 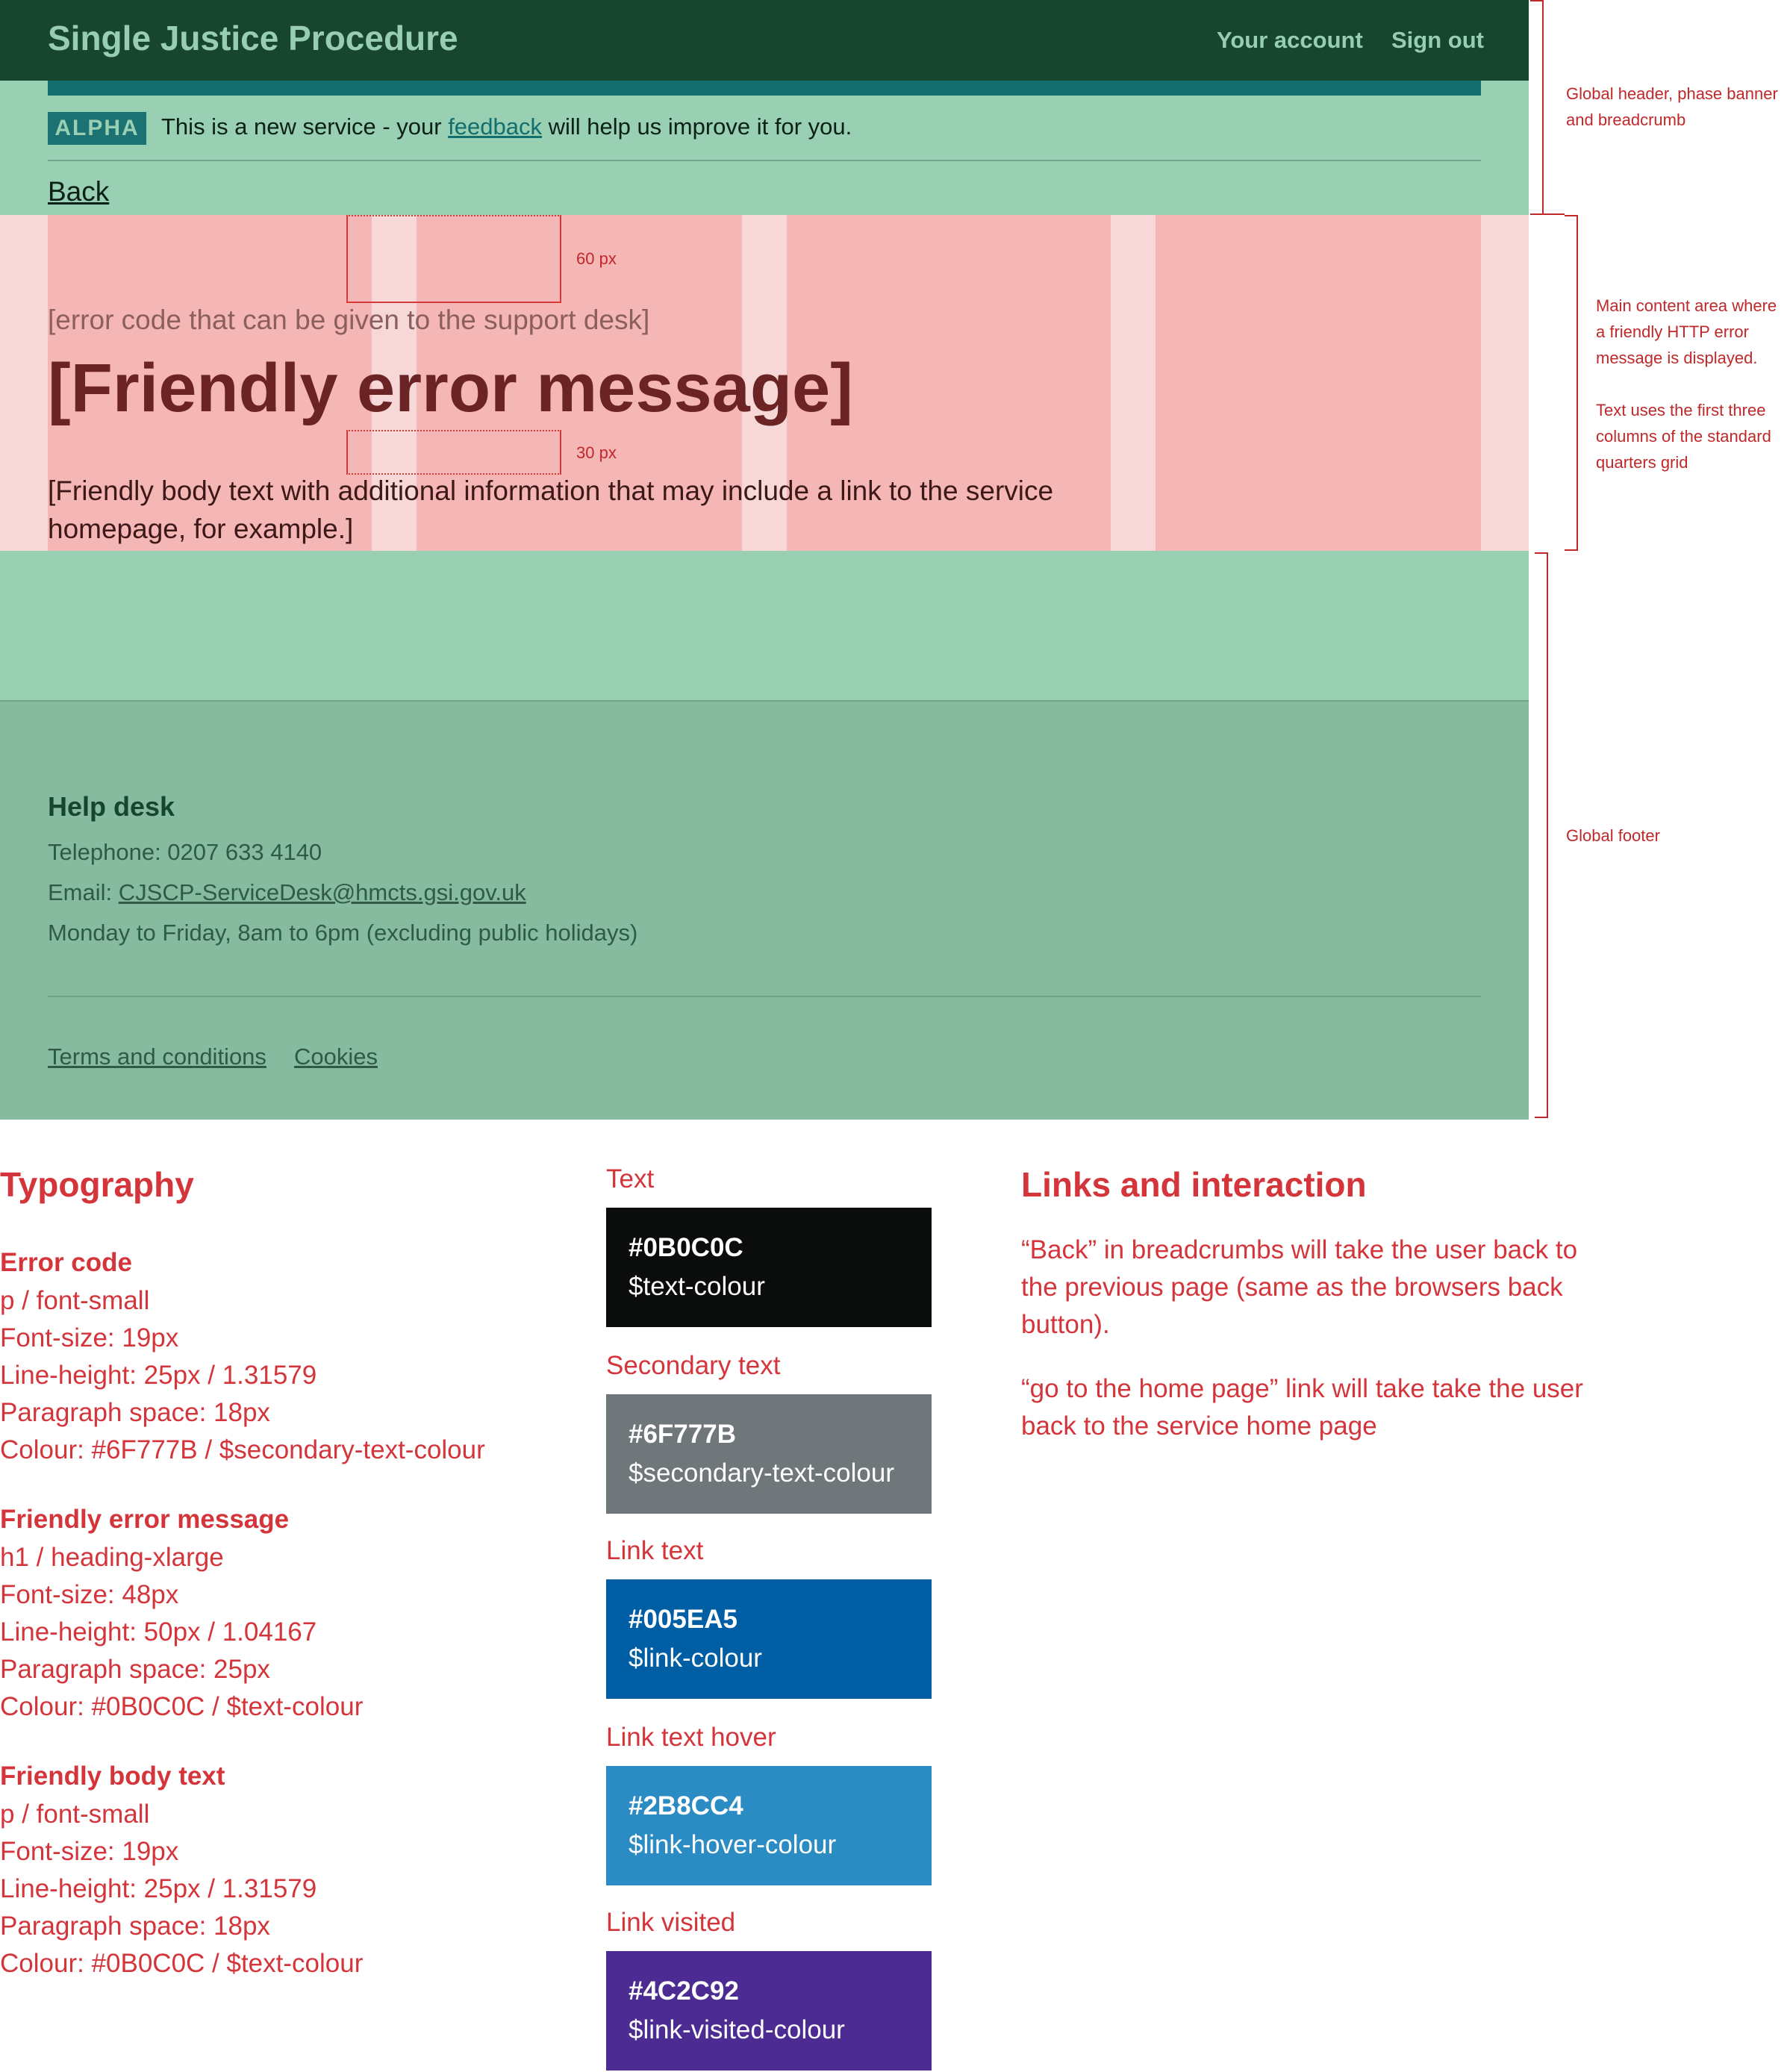 I want to click on typography-line: Colour: #6F777B / $secondary-text-colour, so click(x=242, y=1449).